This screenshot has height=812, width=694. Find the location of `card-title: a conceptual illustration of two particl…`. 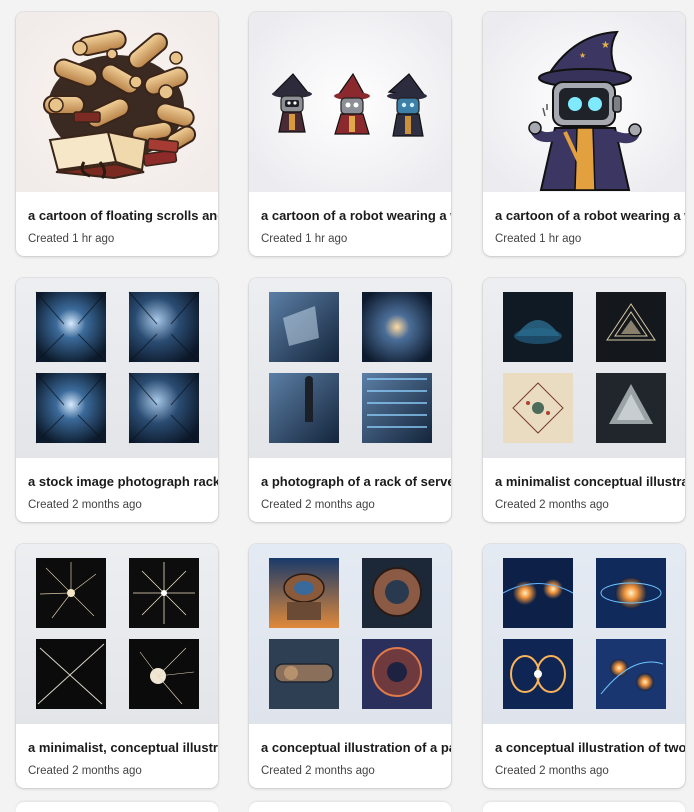

card-title: a conceptual illustration of two particl… is located at coordinates (590, 747).